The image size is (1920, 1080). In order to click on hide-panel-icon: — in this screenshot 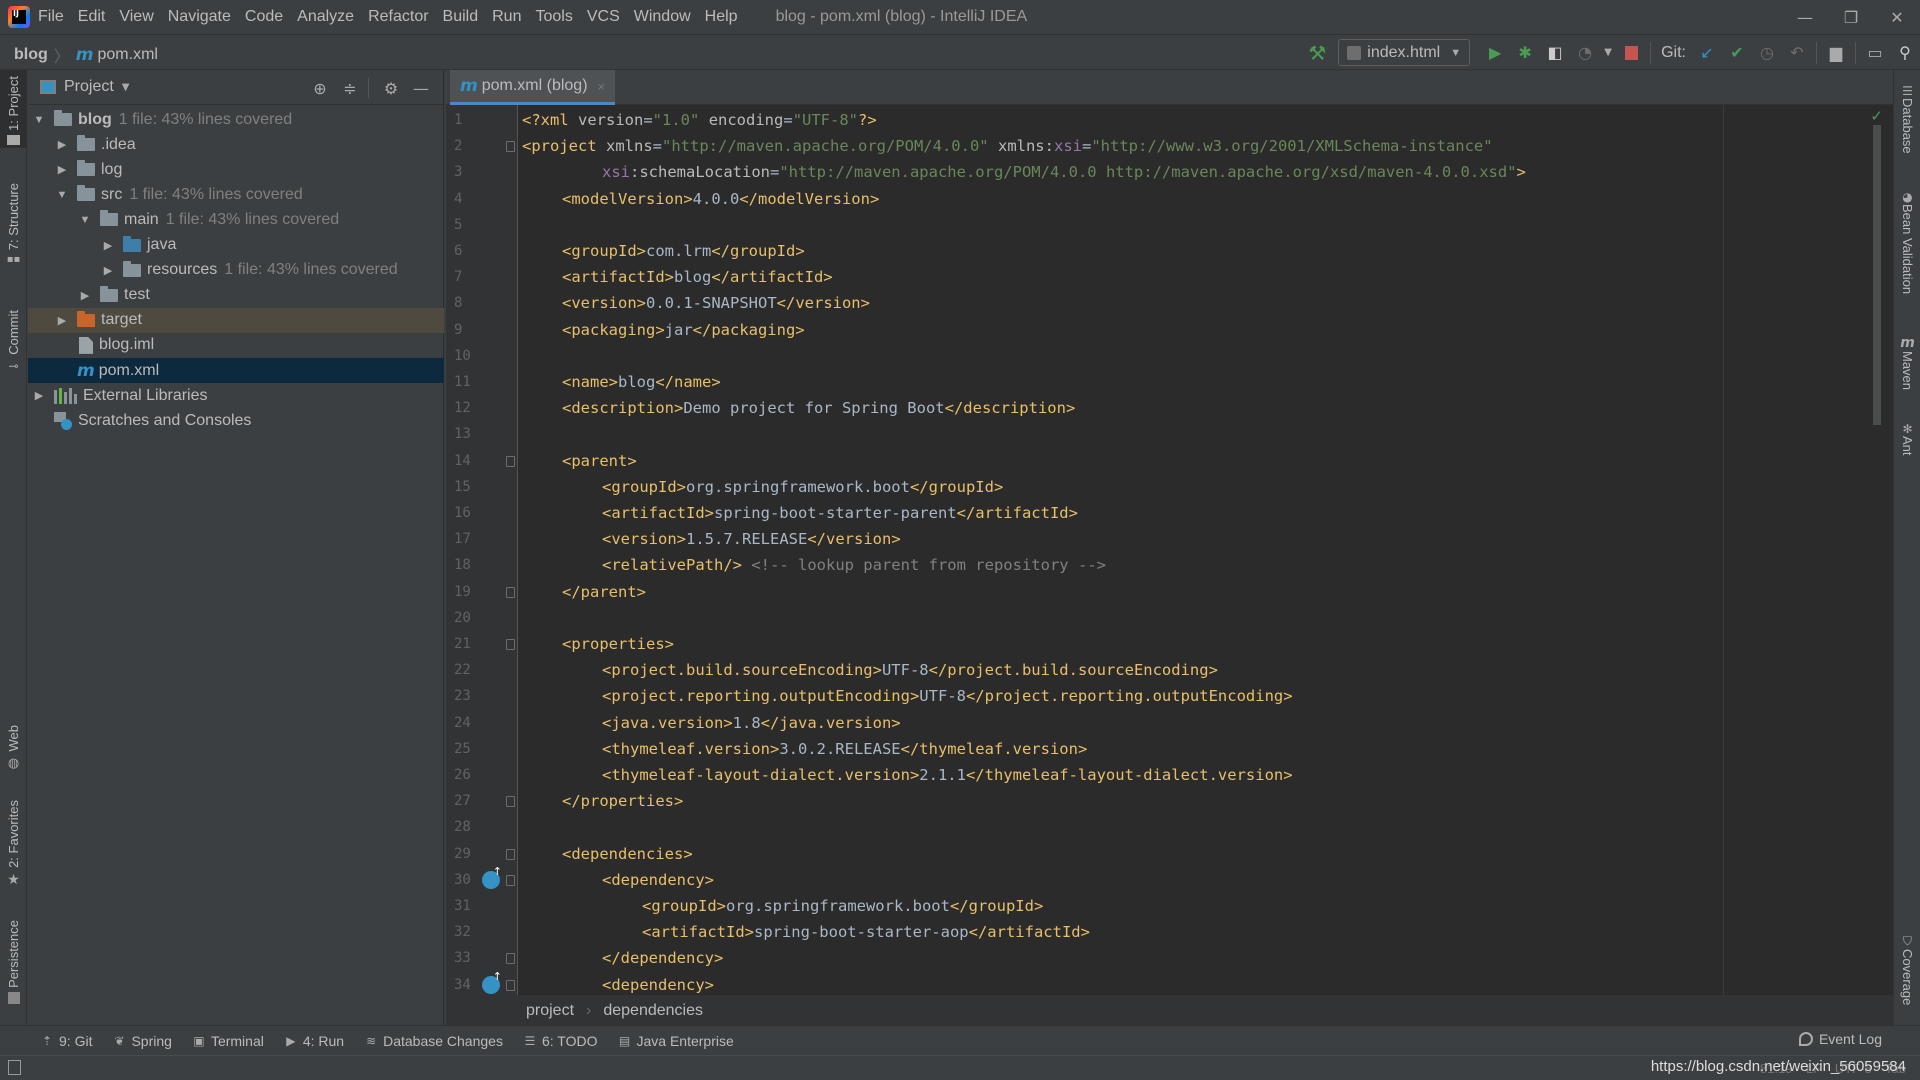, I will do `click(421, 88)`.